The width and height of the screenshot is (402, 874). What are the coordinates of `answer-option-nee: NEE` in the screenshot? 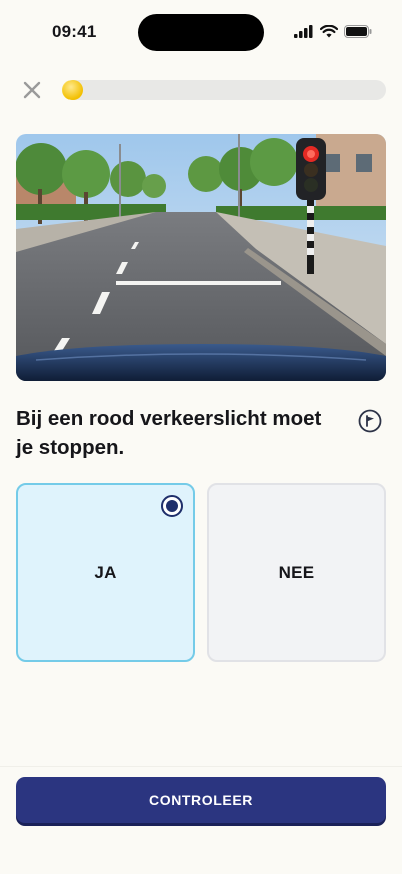 It's located at (296, 572).